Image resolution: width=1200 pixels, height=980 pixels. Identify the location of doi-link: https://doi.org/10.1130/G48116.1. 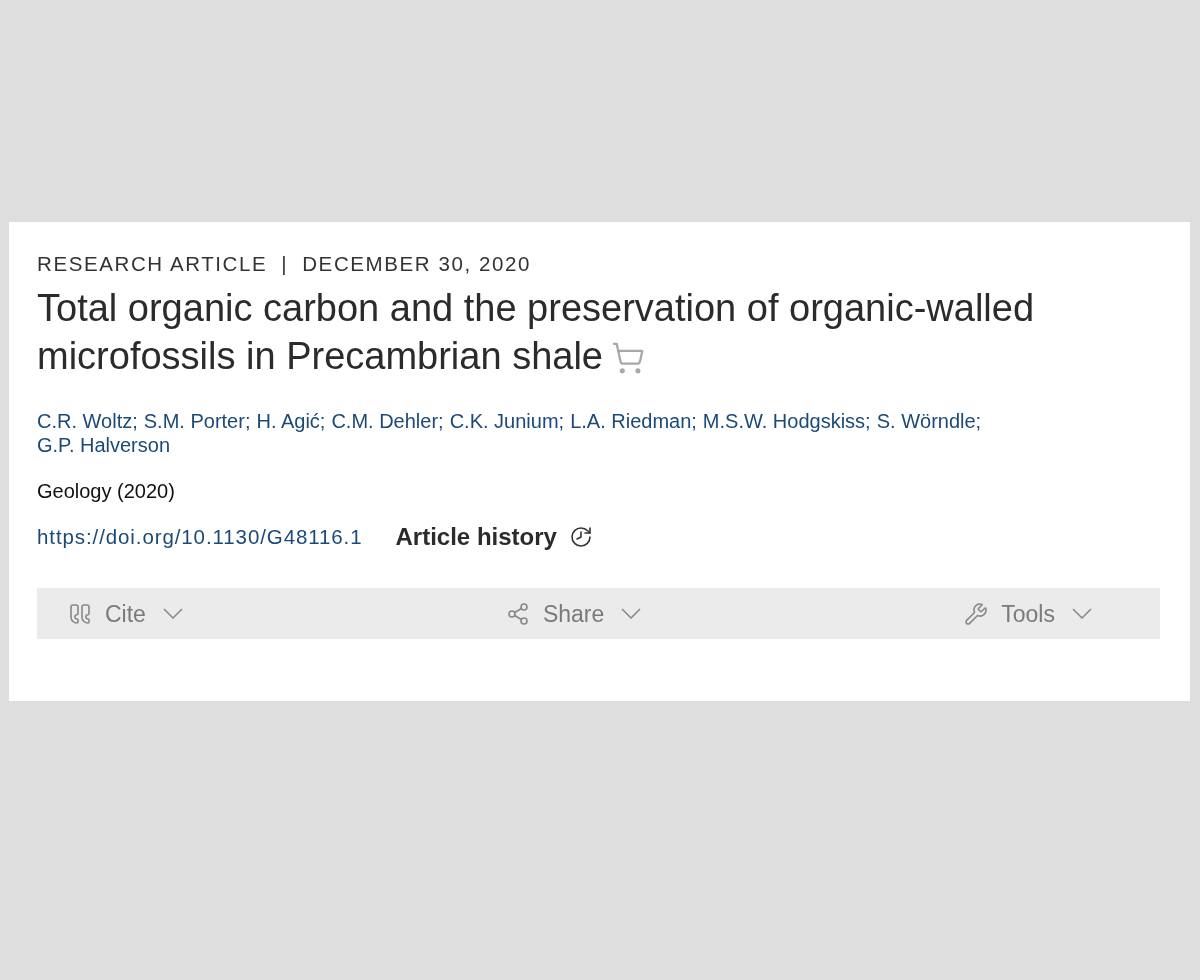
(200, 537).